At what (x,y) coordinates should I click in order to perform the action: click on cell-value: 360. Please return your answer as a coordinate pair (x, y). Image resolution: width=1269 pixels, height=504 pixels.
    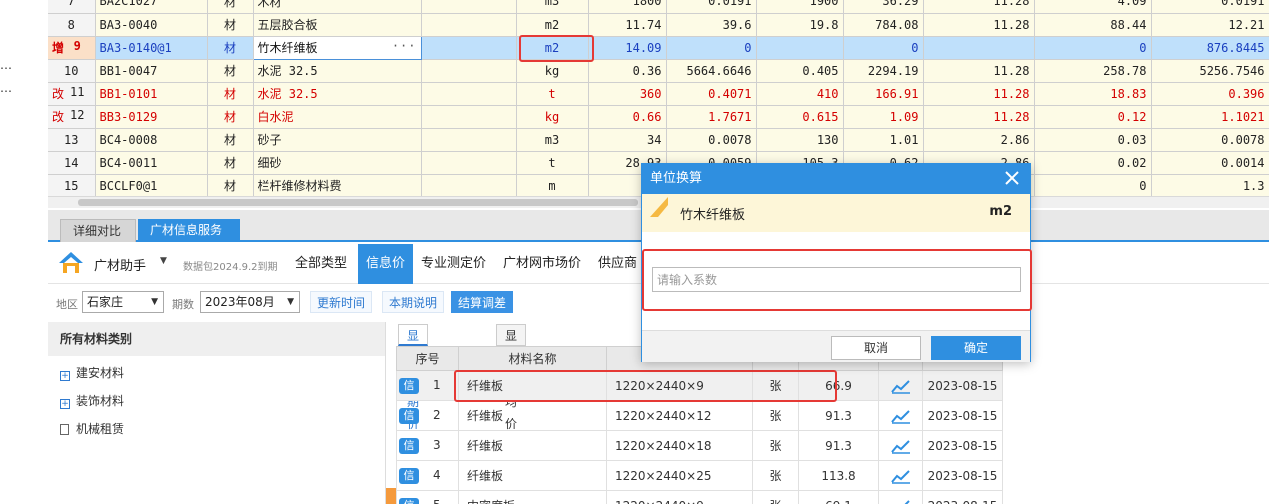
    Looking at the image, I should click on (627, 94).